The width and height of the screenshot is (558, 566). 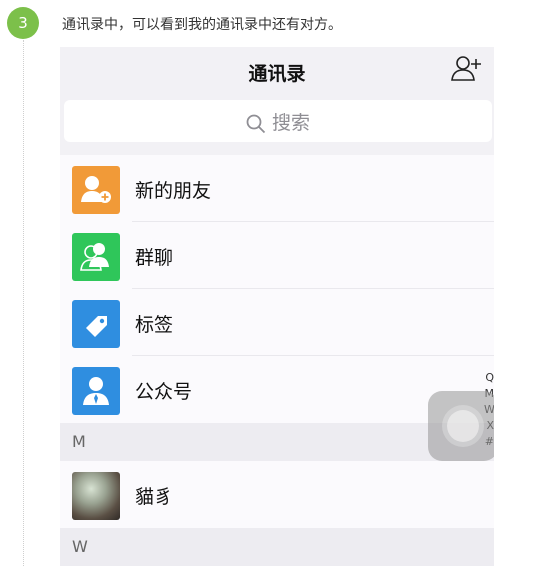 What do you see at coordinates (277, 494) in the screenshot?
I see `contact-row: 貓豸` at bounding box center [277, 494].